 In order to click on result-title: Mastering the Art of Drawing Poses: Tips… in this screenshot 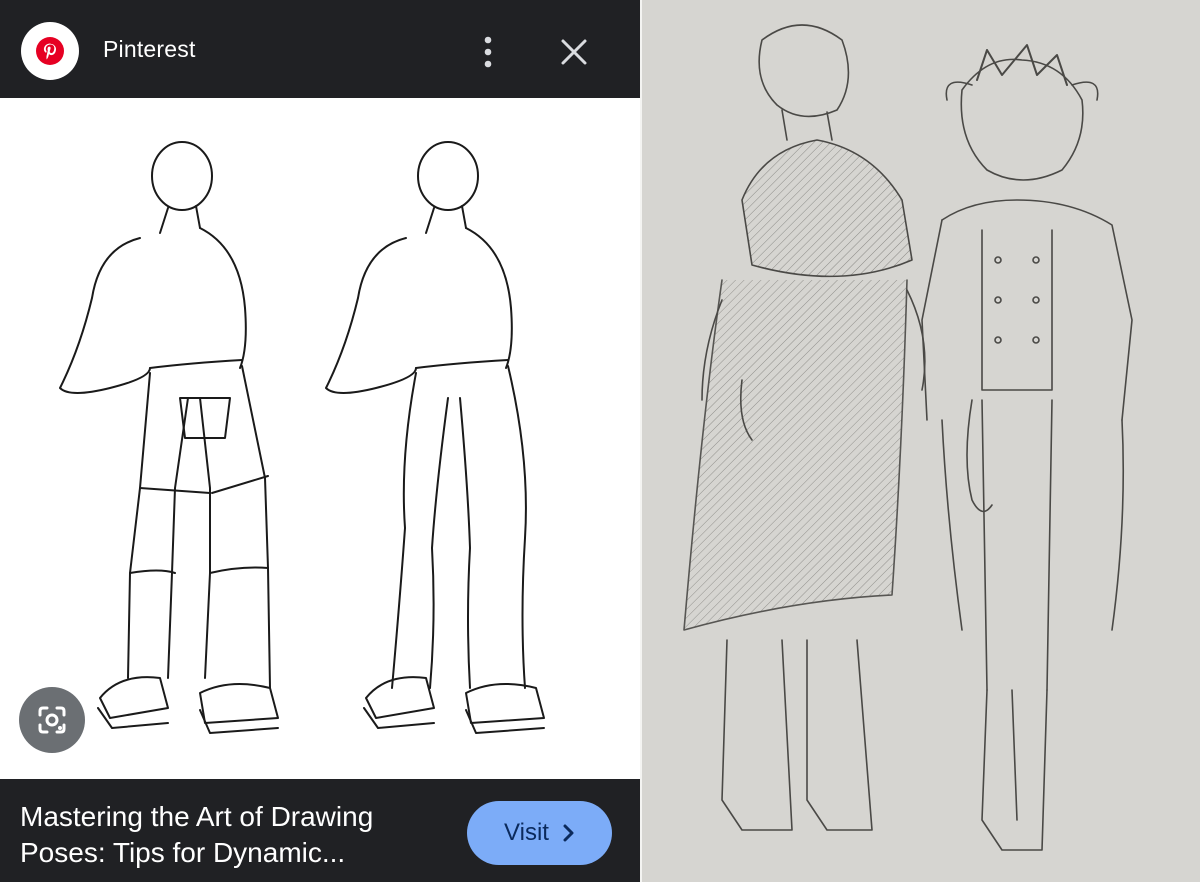, I will do `click(230, 835)`.